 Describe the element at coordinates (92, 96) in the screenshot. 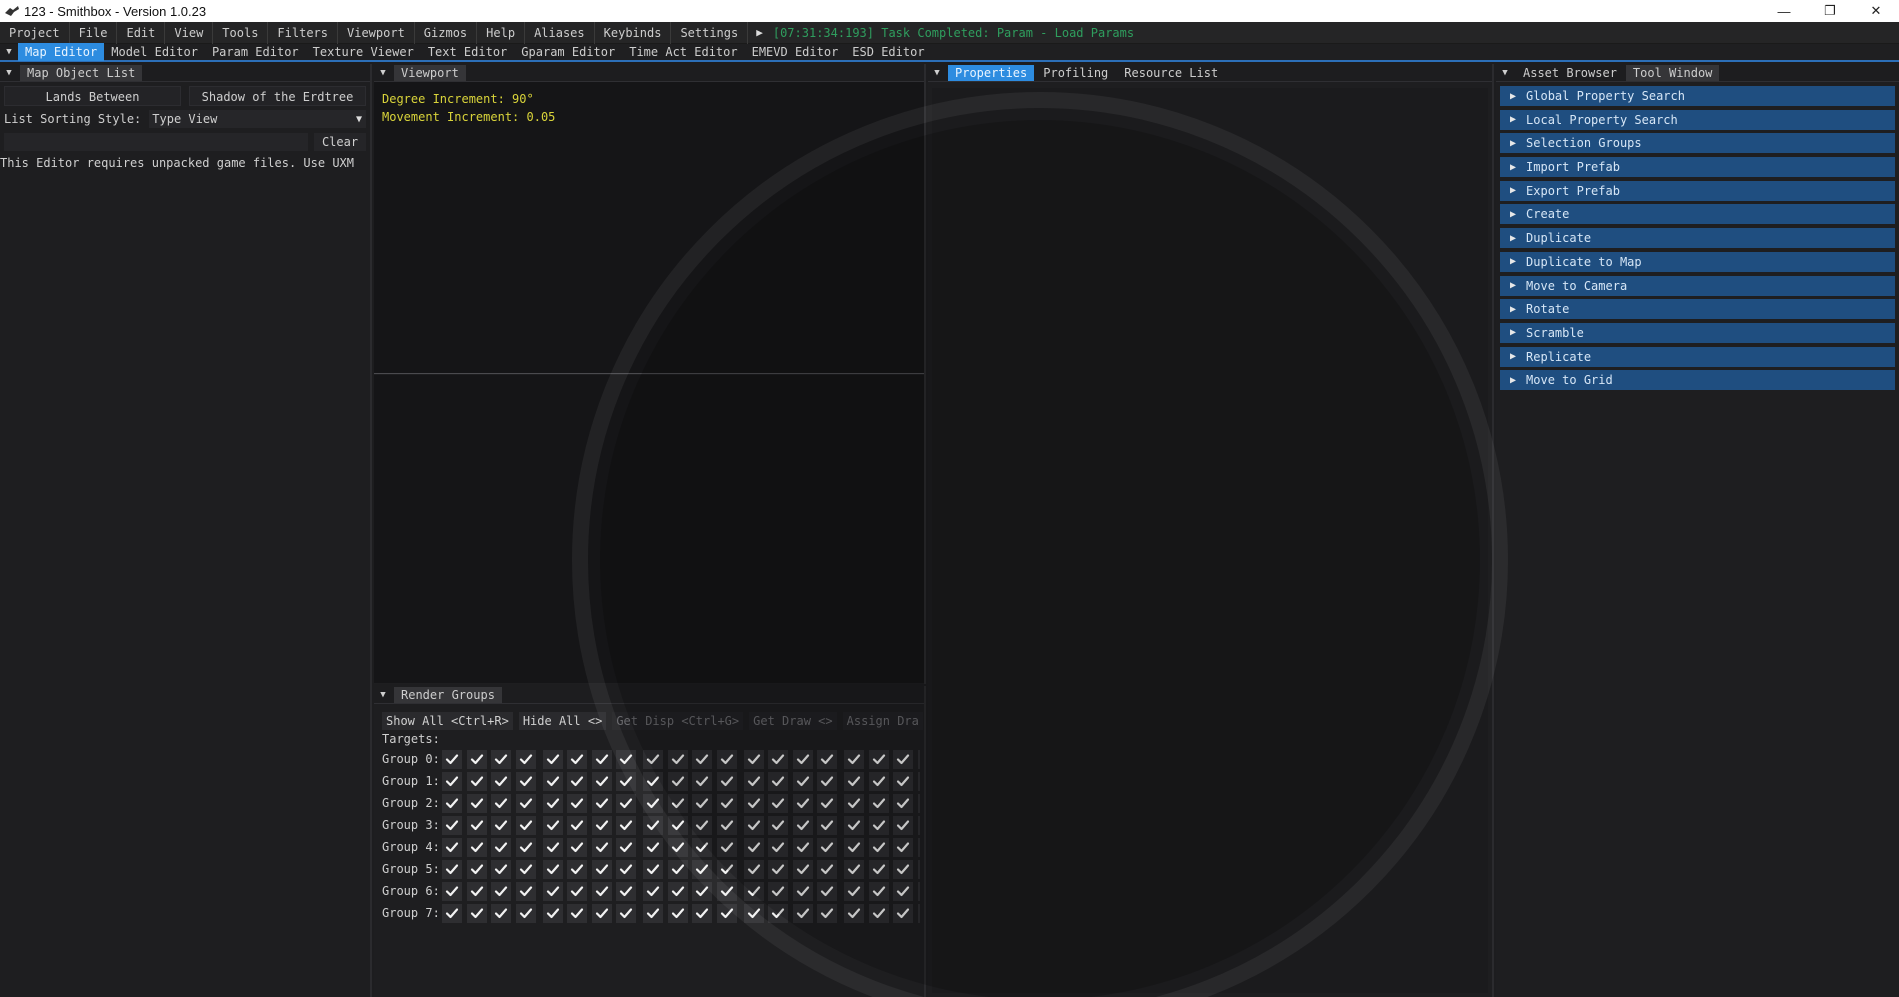

I see `lands-between-button: Lands Between` at that location.